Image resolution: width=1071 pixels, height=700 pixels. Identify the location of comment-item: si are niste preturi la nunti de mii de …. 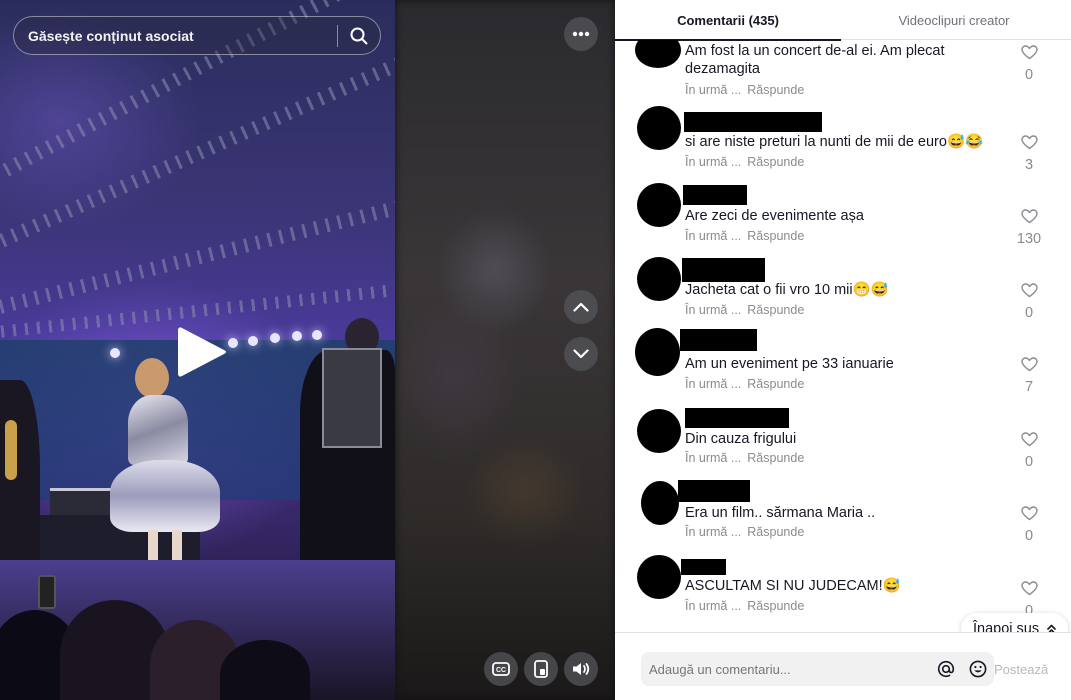
(843, 141).